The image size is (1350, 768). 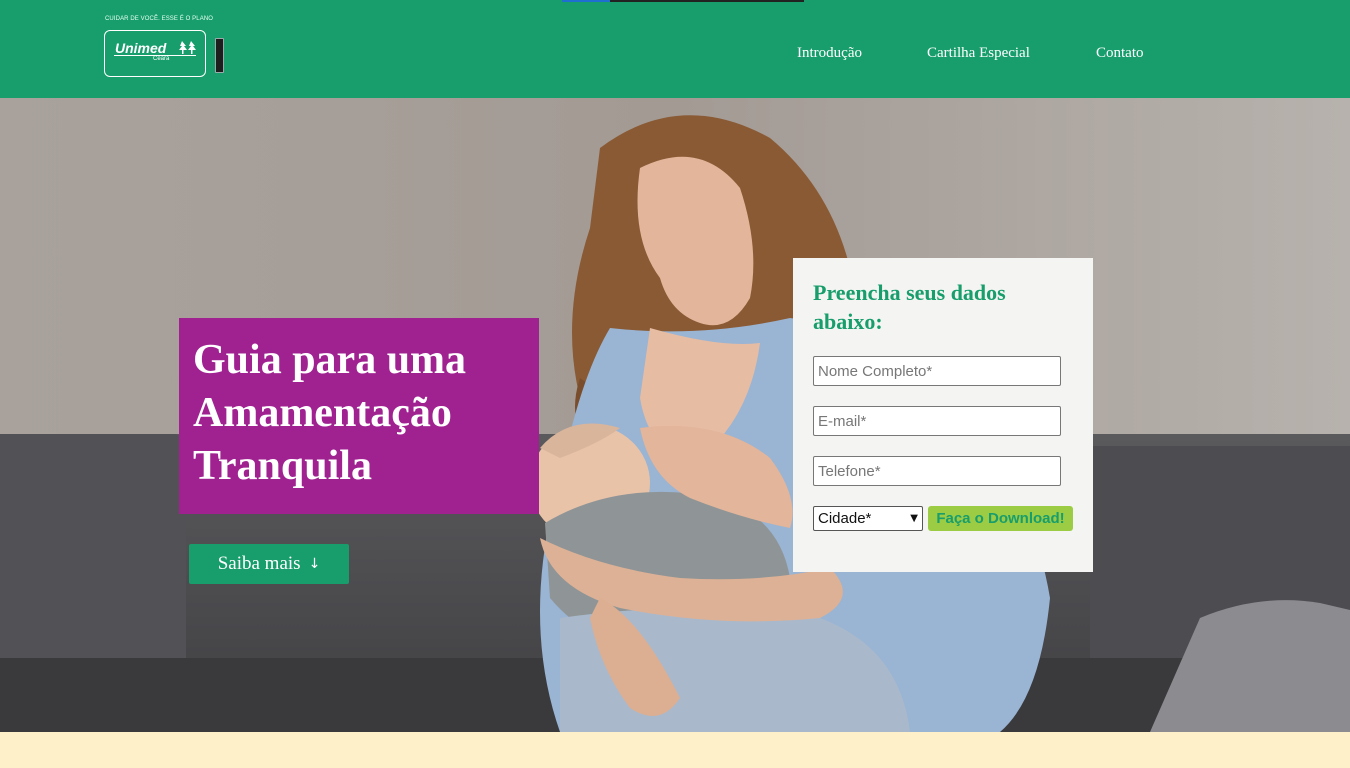 I want to click on next-section-strip, so click(x=675, y=750).